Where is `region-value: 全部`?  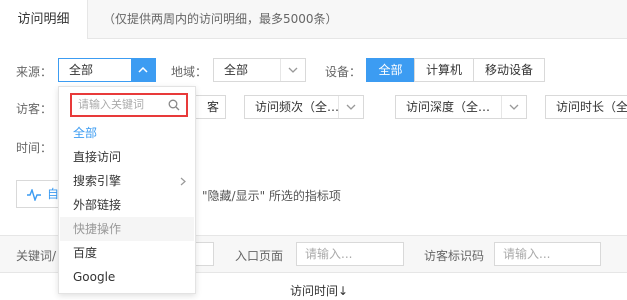
region-value: 全部 is located at coordinates (236, 70).